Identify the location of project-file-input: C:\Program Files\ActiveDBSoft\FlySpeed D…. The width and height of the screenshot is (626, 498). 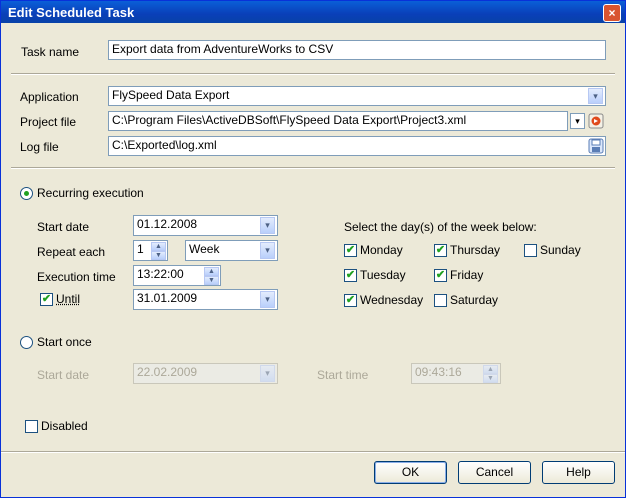
(338, 121).